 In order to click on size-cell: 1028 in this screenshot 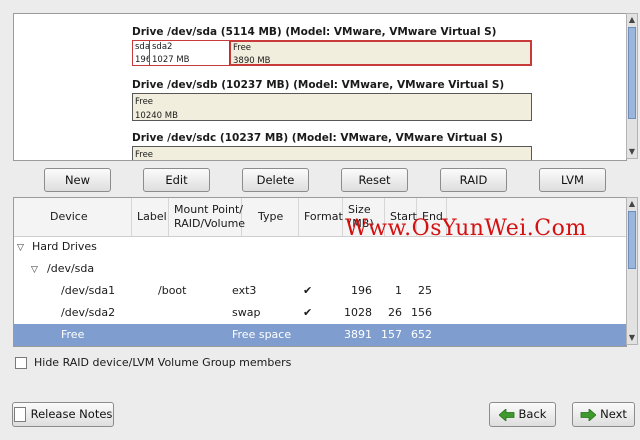, I will do `click(358, 312)`.